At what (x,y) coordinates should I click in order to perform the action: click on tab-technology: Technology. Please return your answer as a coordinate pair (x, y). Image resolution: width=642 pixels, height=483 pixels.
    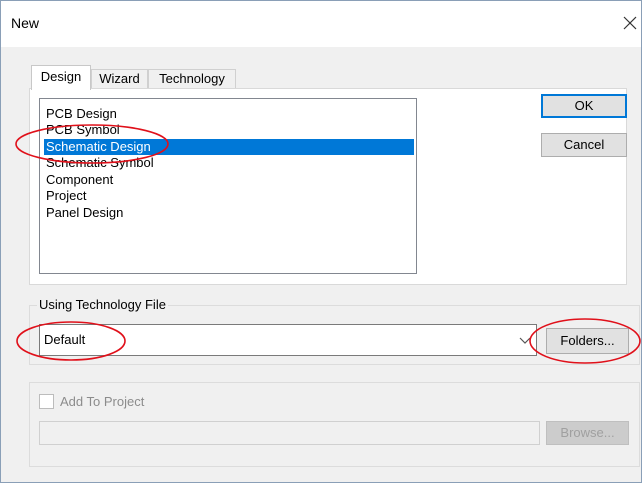
    Looking at the image, I should click on (192, 79).